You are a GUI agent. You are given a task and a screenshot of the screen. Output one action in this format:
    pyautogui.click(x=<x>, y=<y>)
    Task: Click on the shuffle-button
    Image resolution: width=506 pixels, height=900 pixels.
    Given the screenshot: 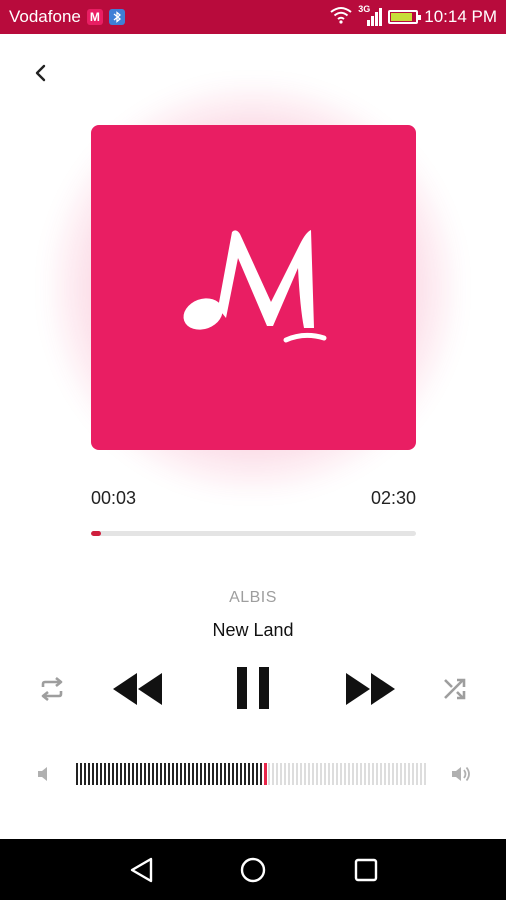 What is the action you would take?
    pyautogui.click(x=456, y=689)
    